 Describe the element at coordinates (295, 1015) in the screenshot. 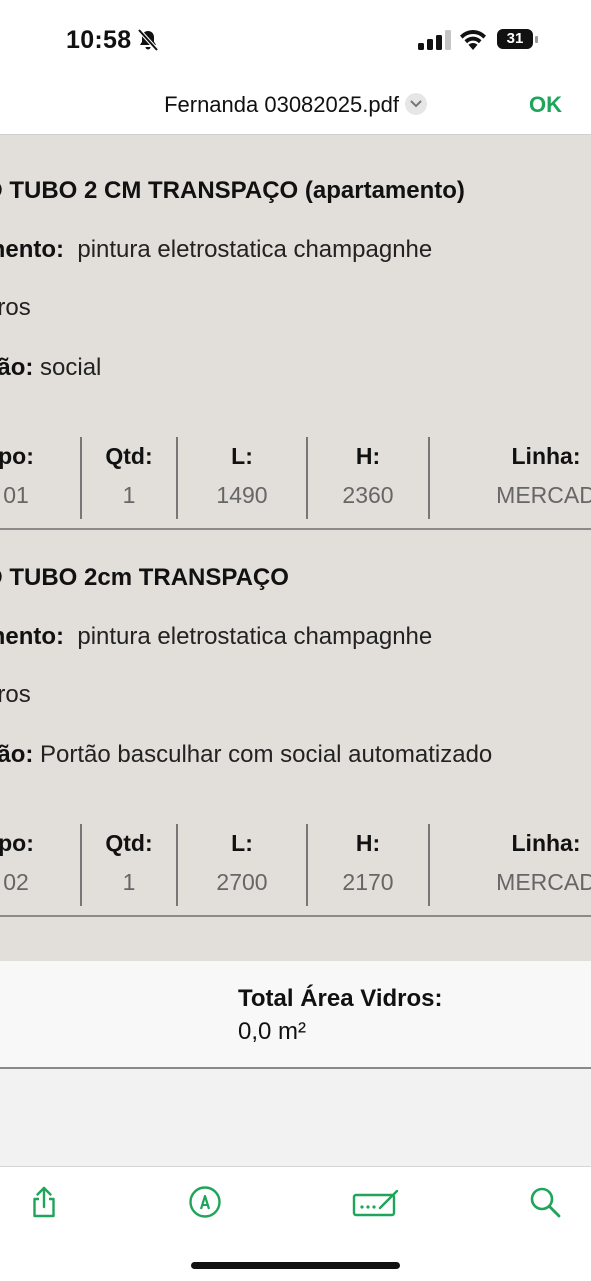

I see `totals-section: Total Área Vidros: 0,0 m²` at that location.